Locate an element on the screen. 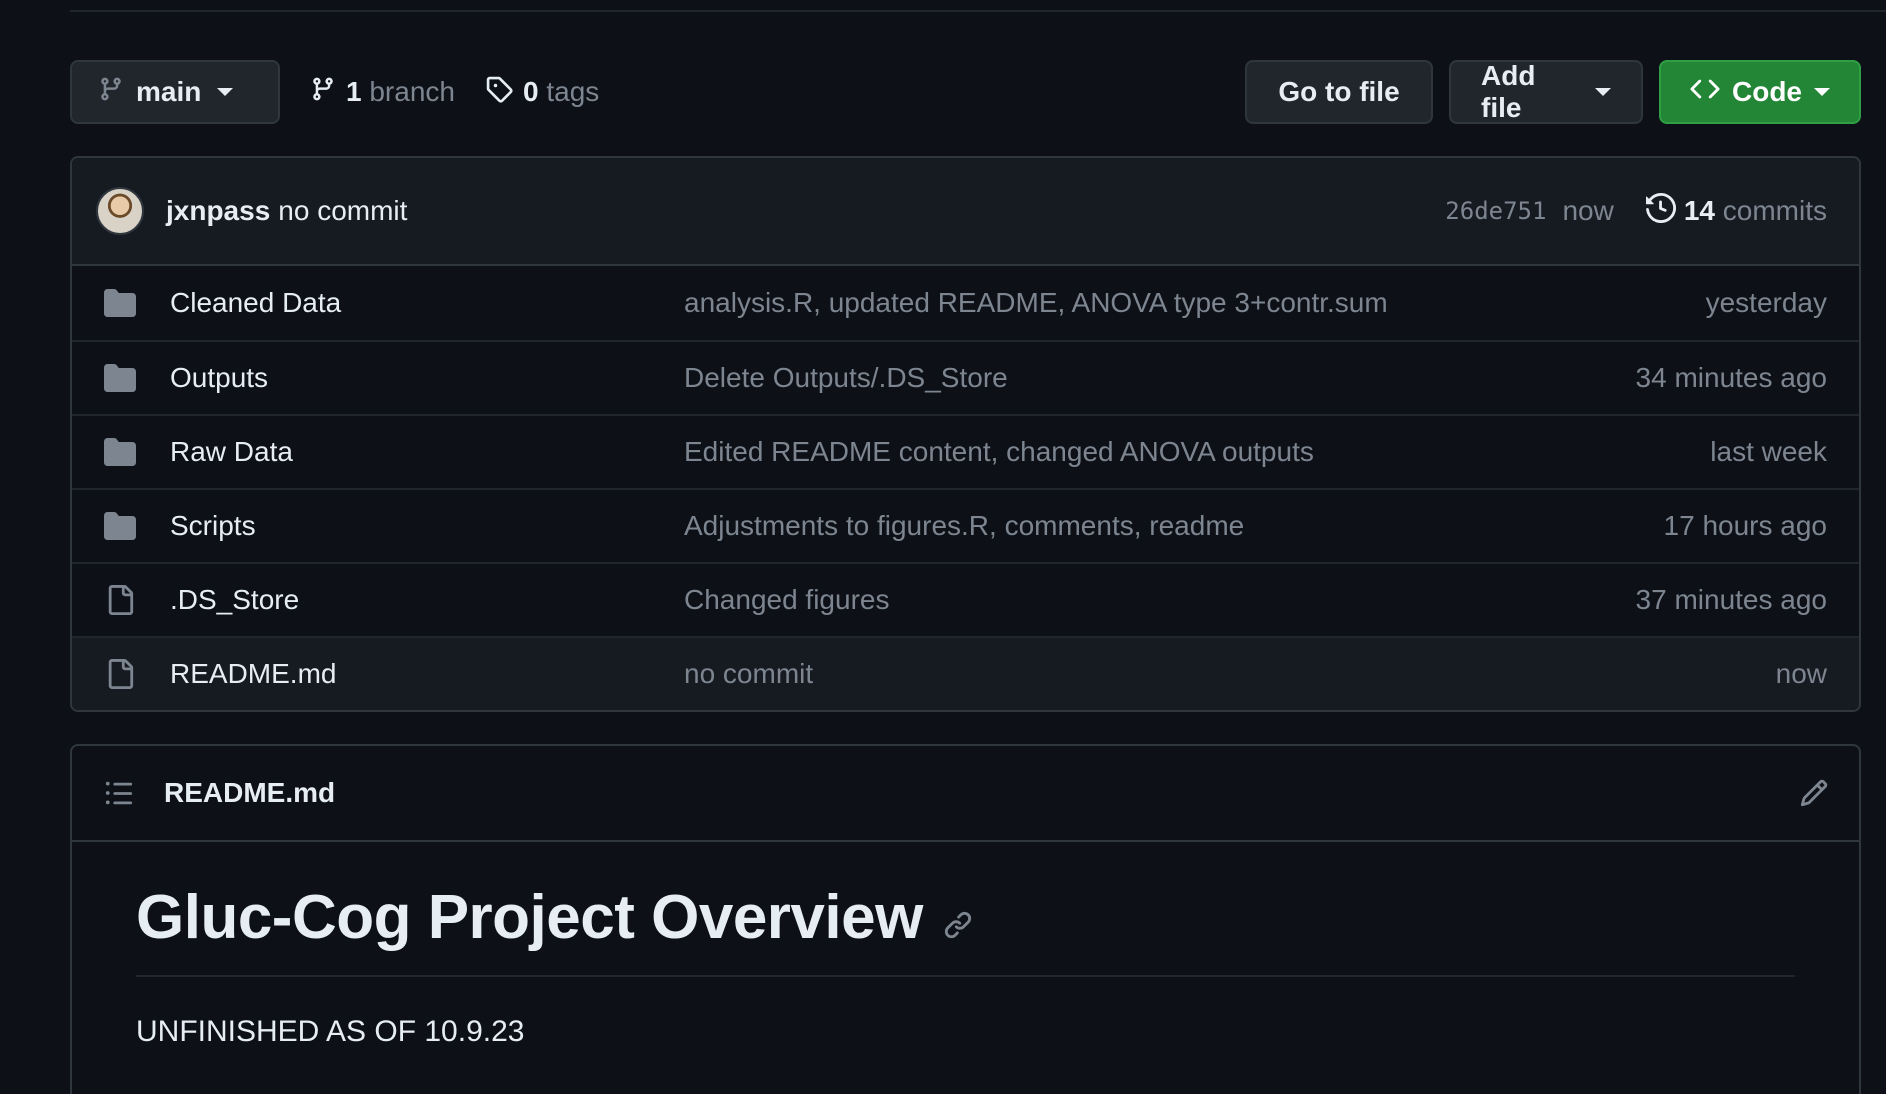  pencil-icon is located at coordinates (1814, 793).